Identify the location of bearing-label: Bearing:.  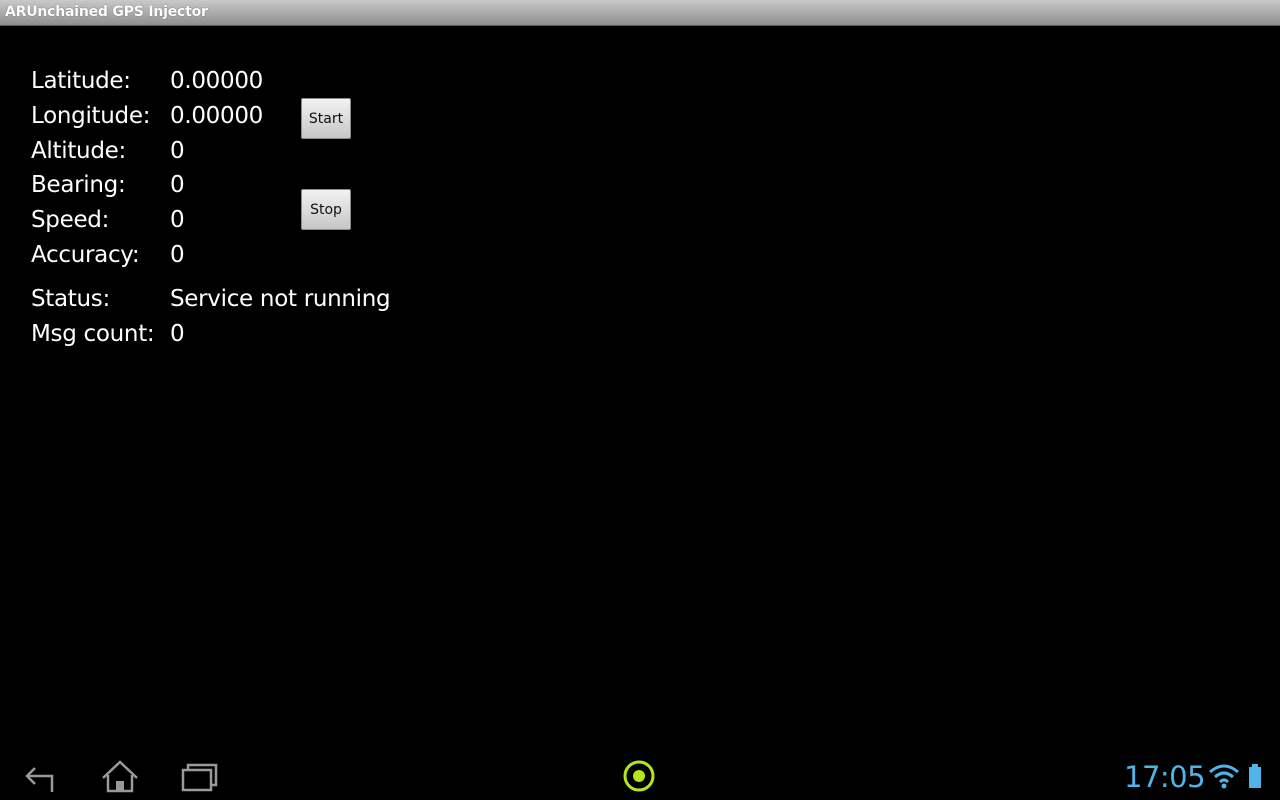
(78, 185).